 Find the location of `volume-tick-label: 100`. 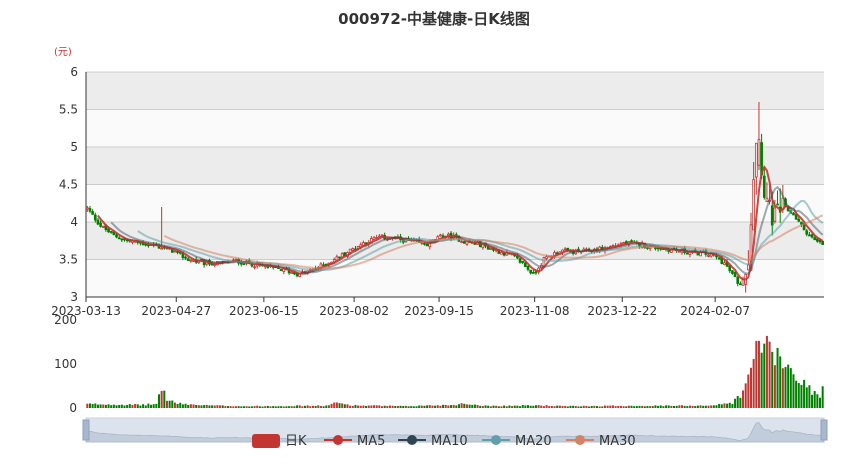

volume-tick-label: 100 is located at coordinates (65, 364).